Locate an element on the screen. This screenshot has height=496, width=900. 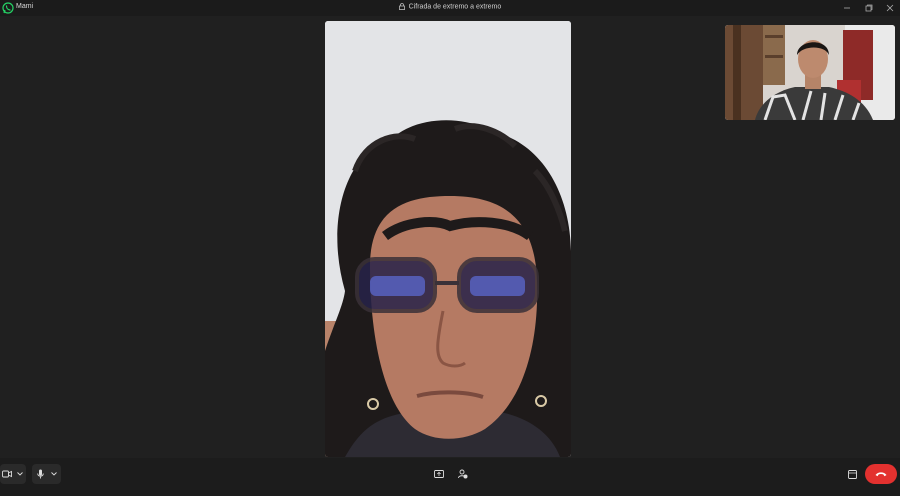
video-toggle-group is located at coordinates (13, 474).